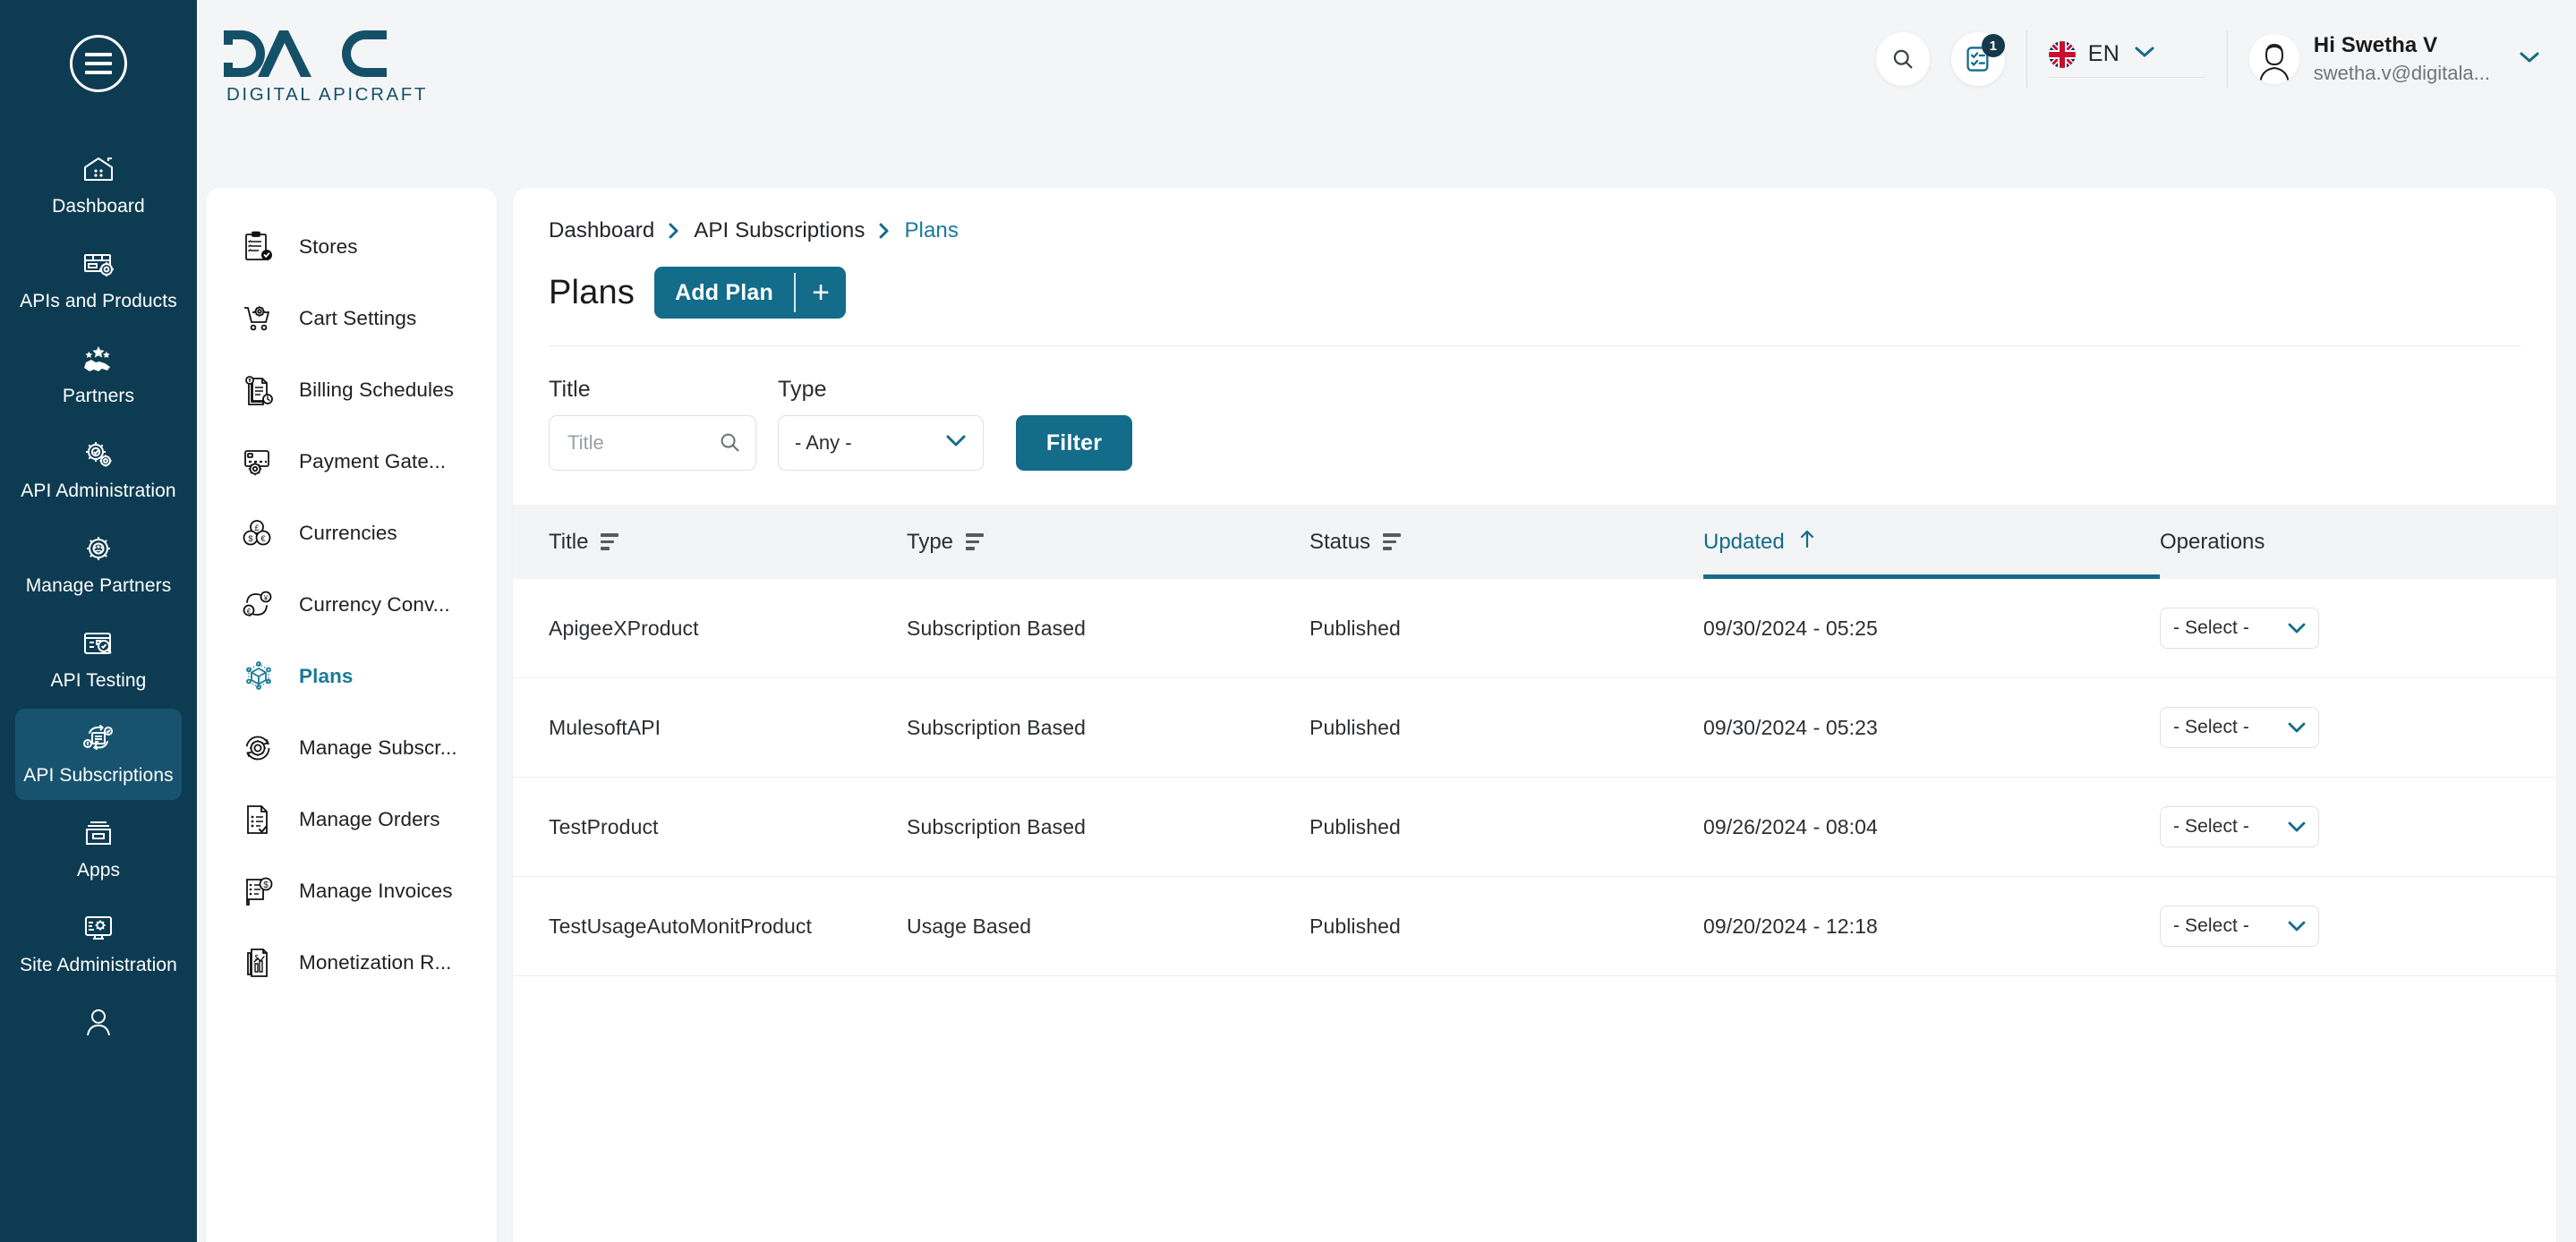 The height and width of the screenshot is (1242, 2576). What do you see at coordinates (652, 443) in the screenshot?
I see `title-search-input` at bounding box center [652, 443].